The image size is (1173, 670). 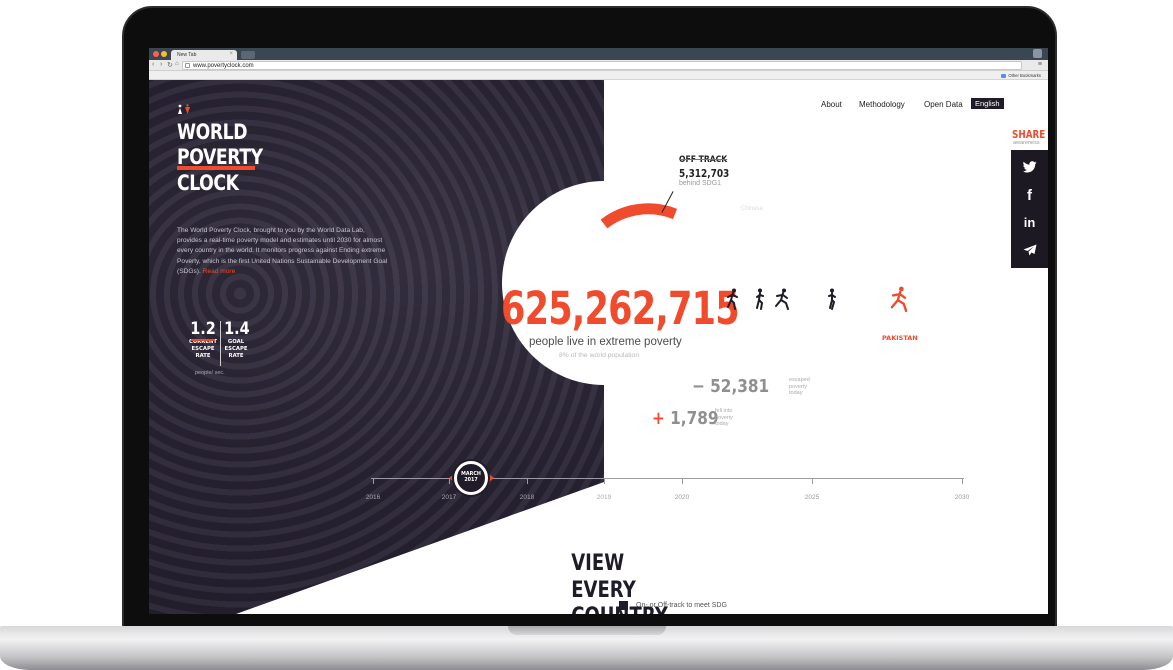 I want to click on timeline-year-2016: 2016, so click(x=373, y=497).